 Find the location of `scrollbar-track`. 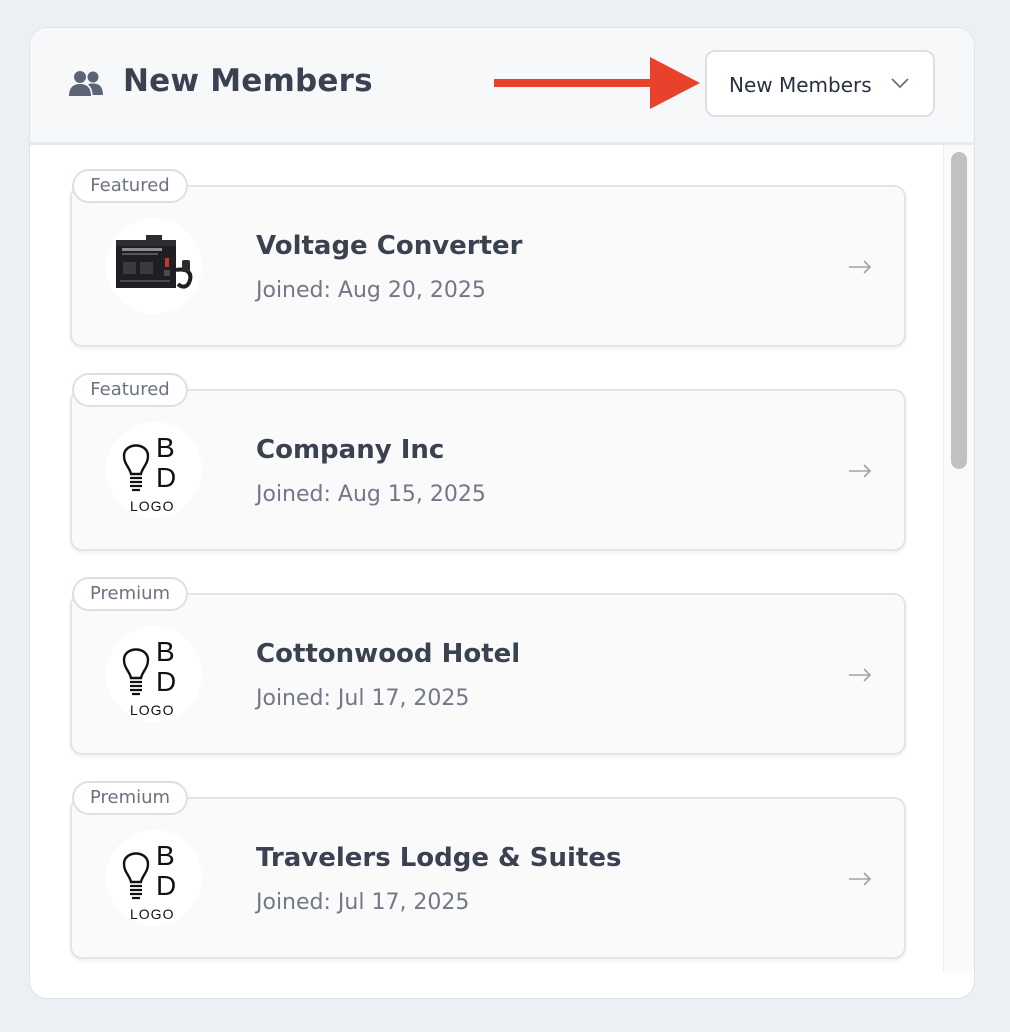

scrollbar-track is located at coordinates (958, 558).